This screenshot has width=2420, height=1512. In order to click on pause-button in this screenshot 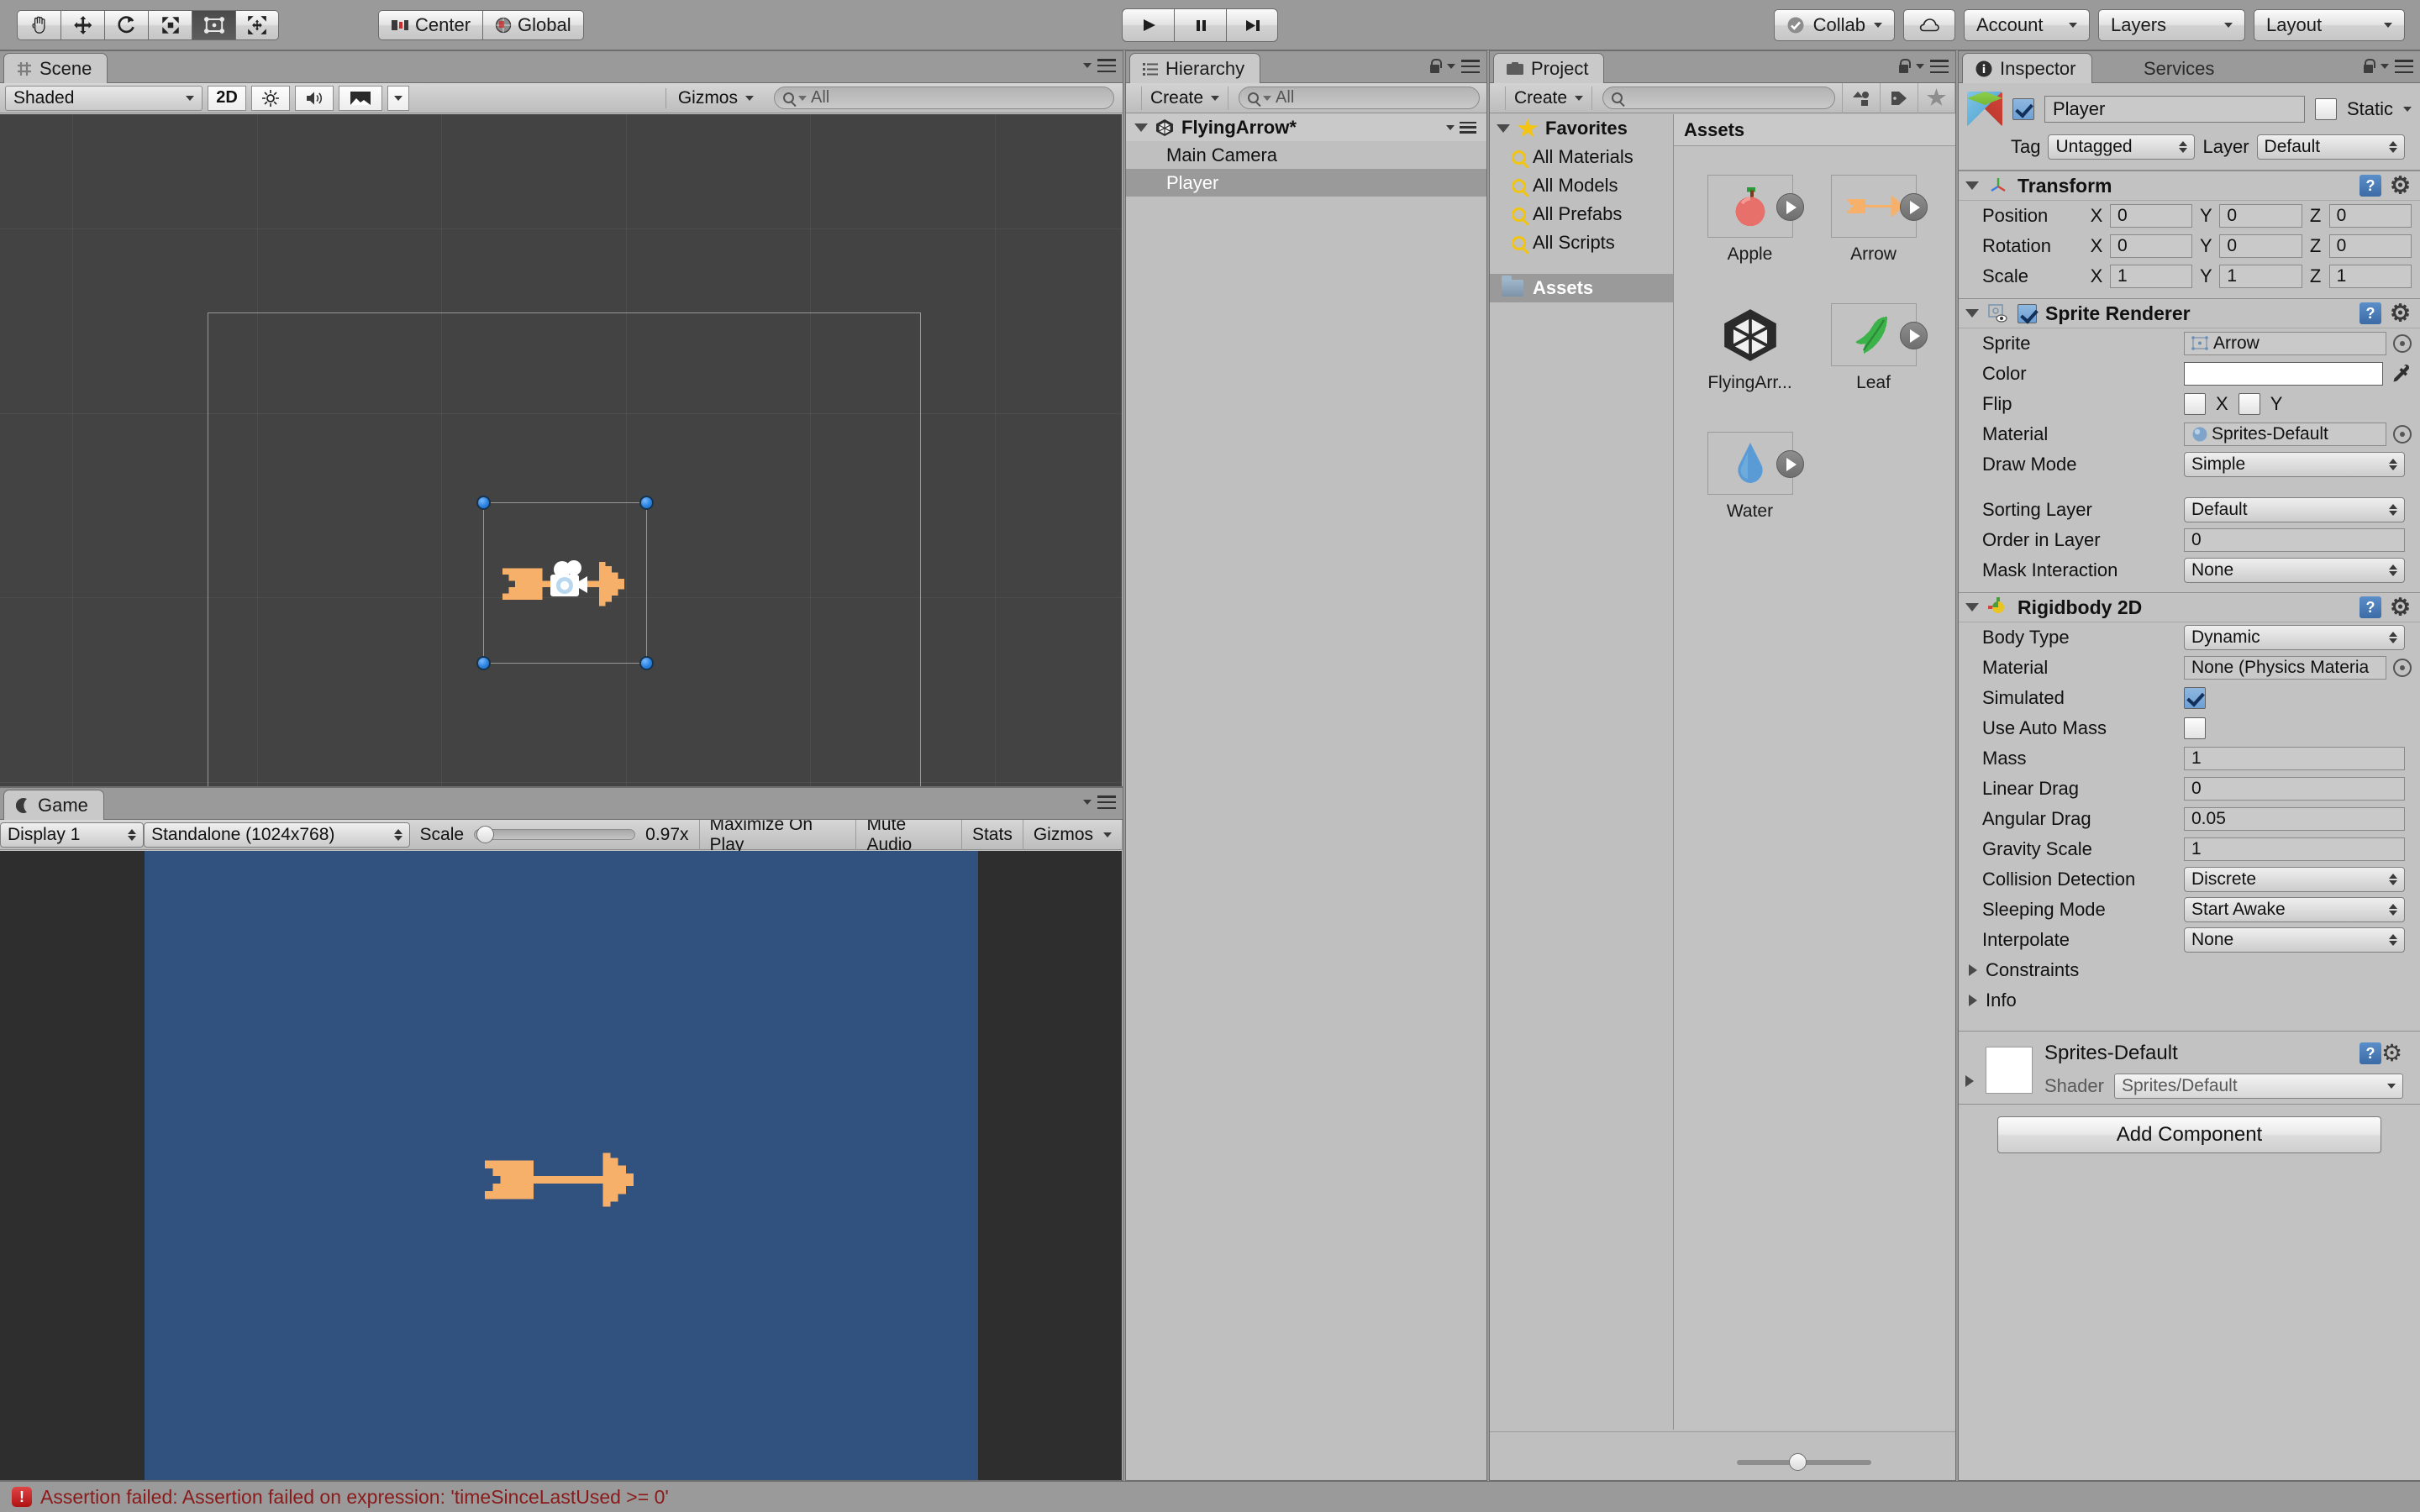, I will do `click(1200, 25)`.